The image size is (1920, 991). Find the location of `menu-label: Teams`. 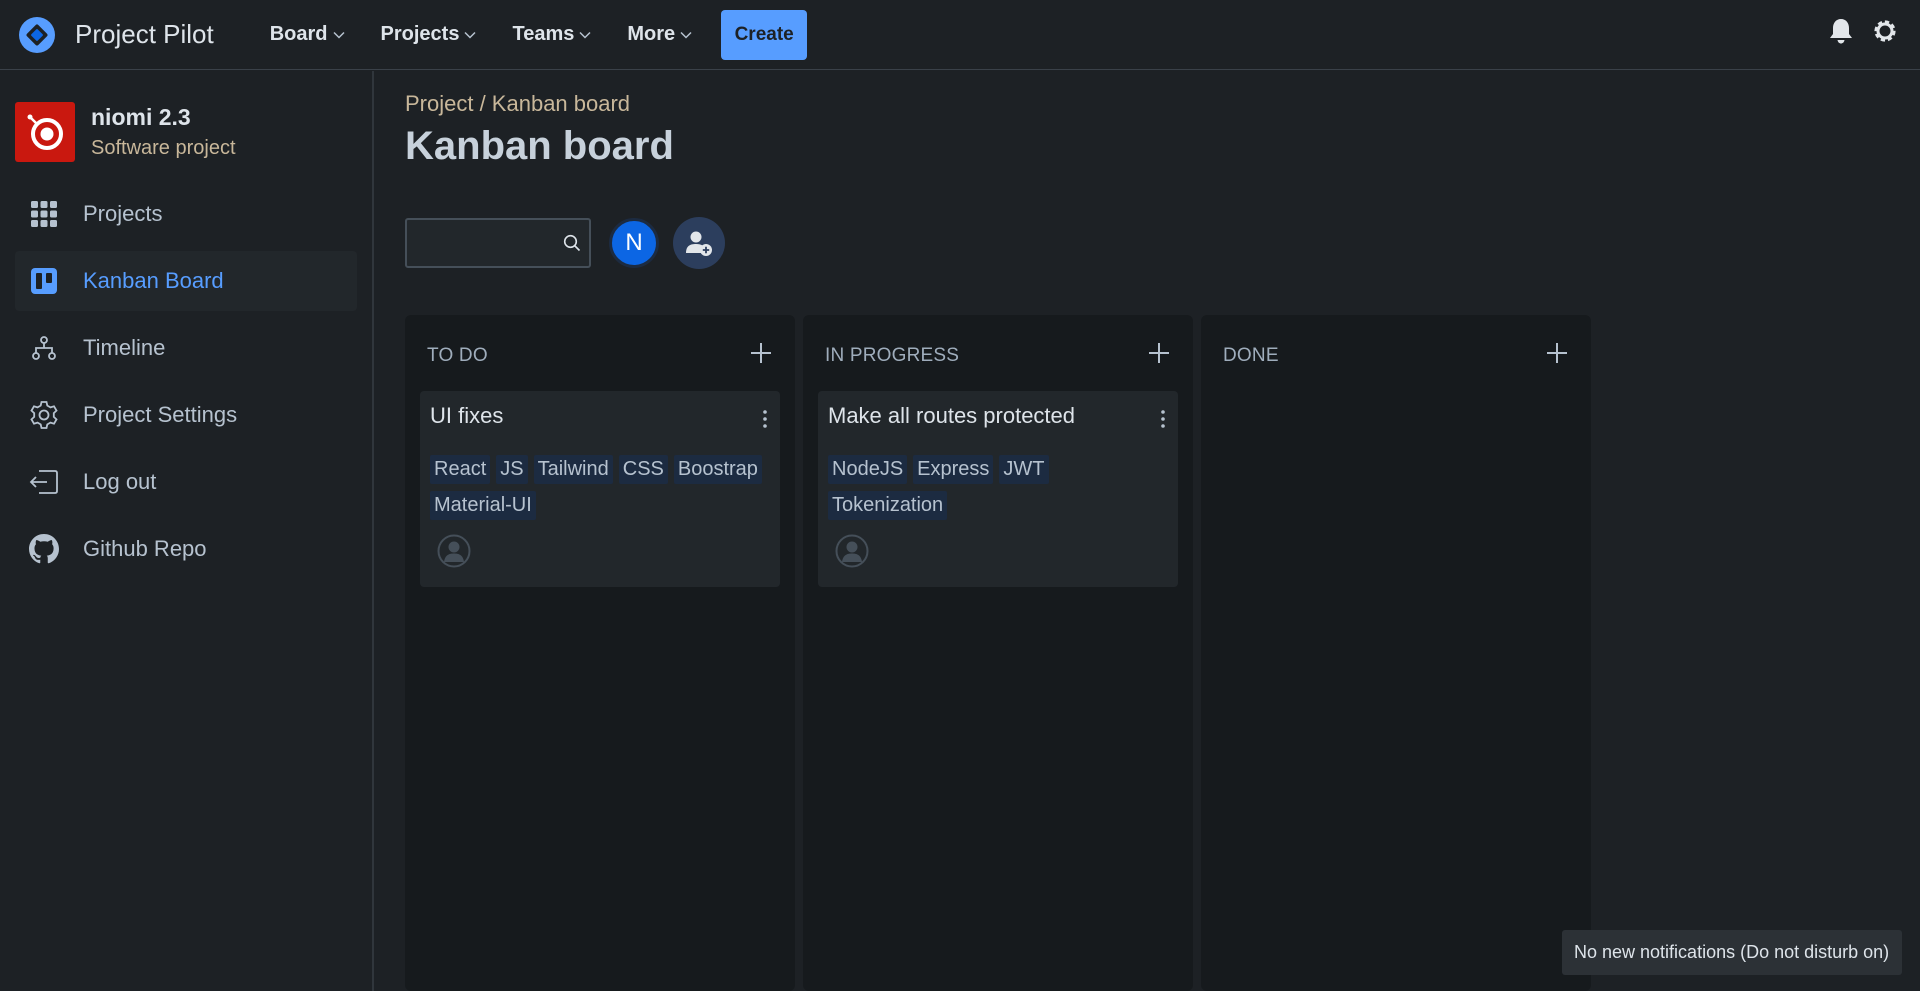

menu-label: Teams is located at coordinates (543, 34).